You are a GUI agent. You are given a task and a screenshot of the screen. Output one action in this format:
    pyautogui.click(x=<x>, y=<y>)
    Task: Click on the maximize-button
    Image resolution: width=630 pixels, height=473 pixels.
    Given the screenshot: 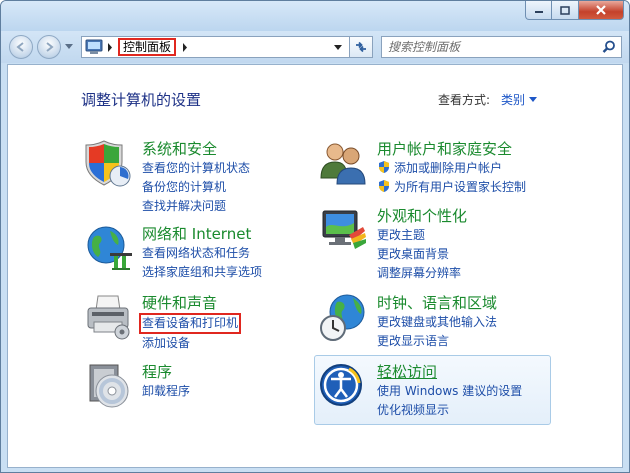 What is the action you would take?
    pyautogui.click(x=565, y=10)
    